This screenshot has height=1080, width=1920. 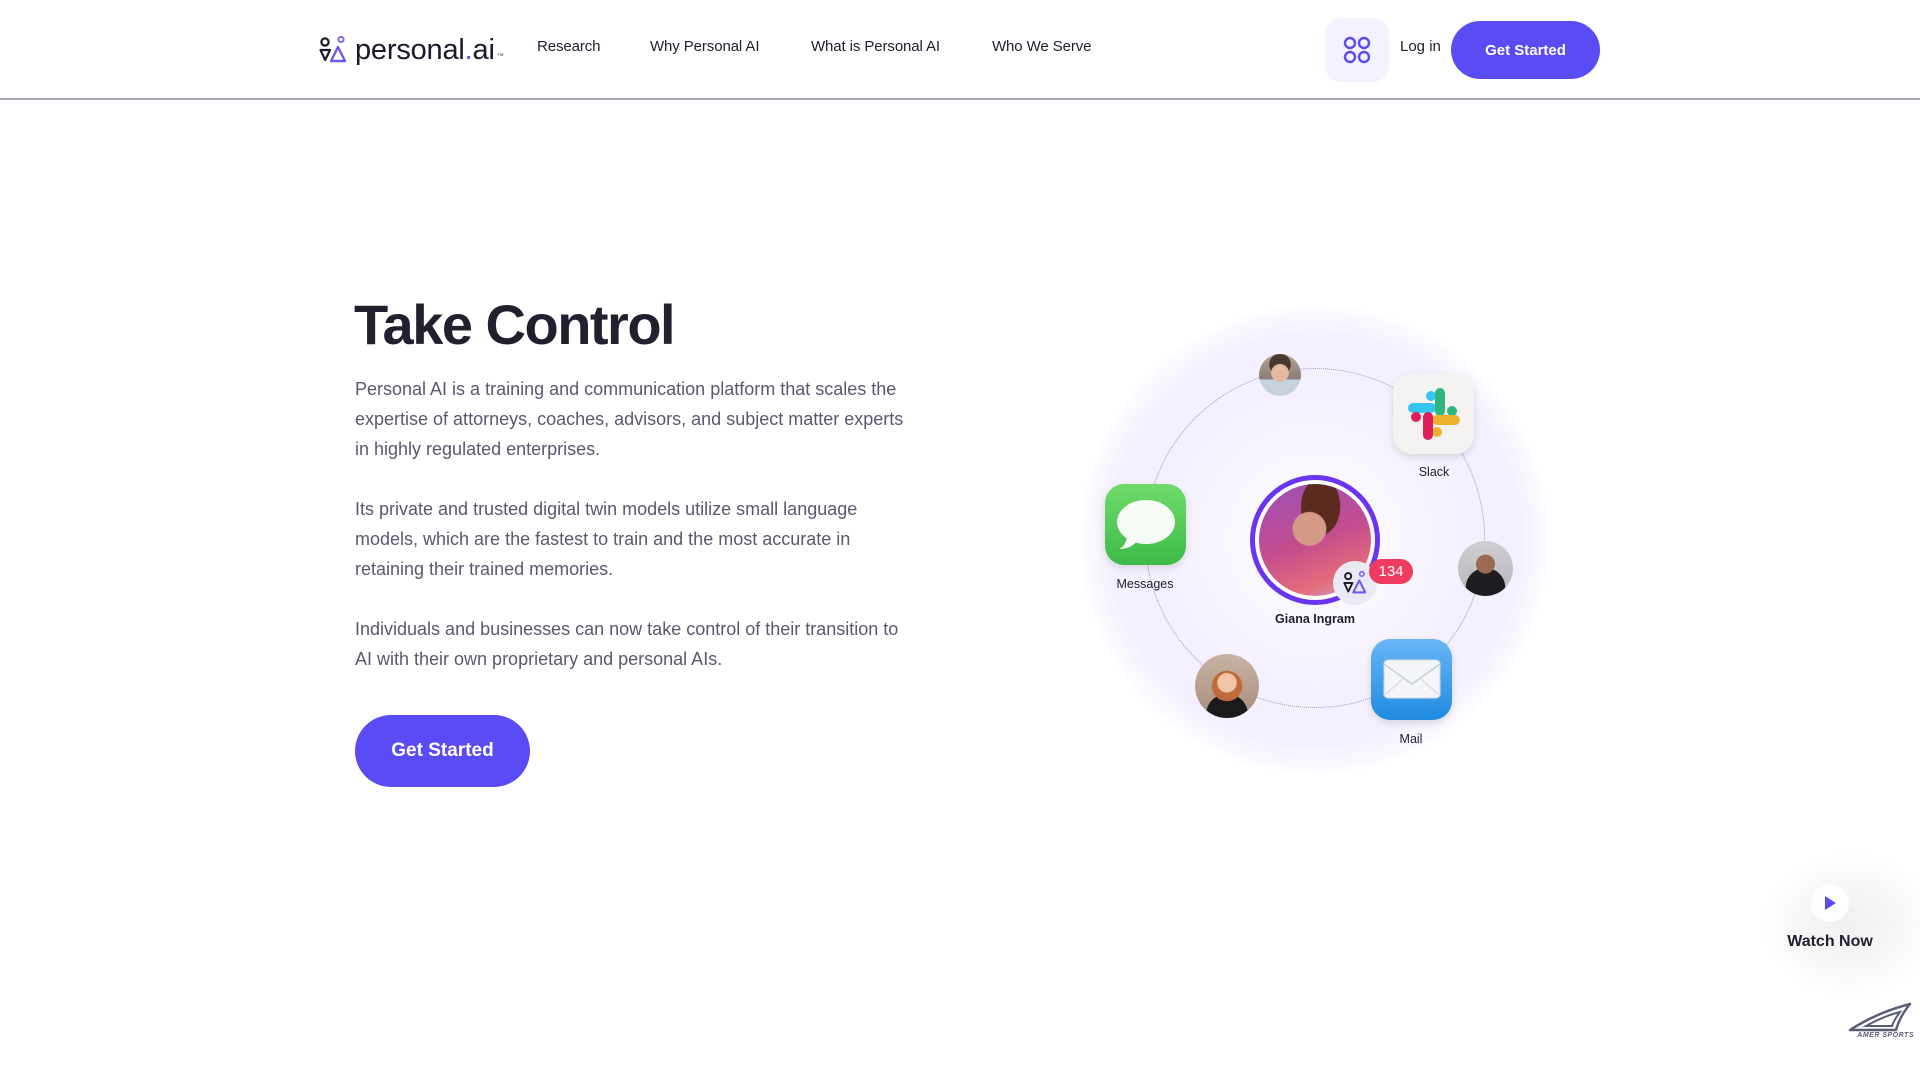 What do you see at coordinates (1145, 524) in the screenshot?
I see `messages-icon` at bounding box center [1145, 524].